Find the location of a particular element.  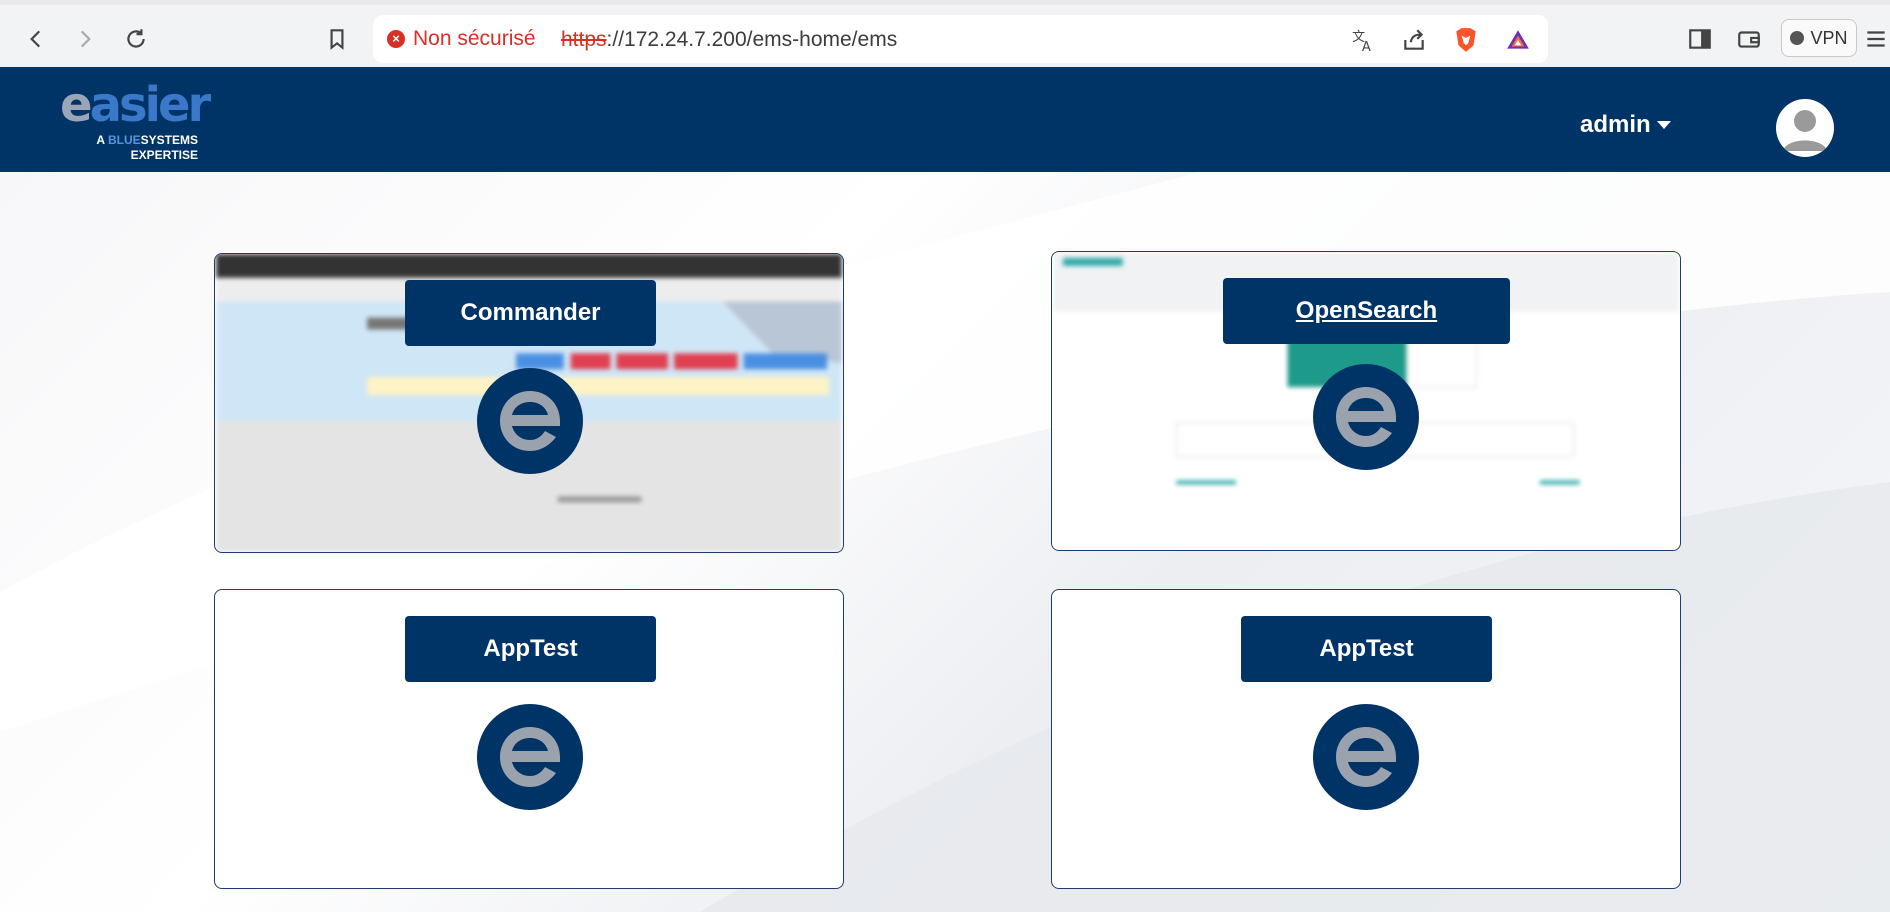

vpn-label: VPN is located at coordinates (1829, 37).